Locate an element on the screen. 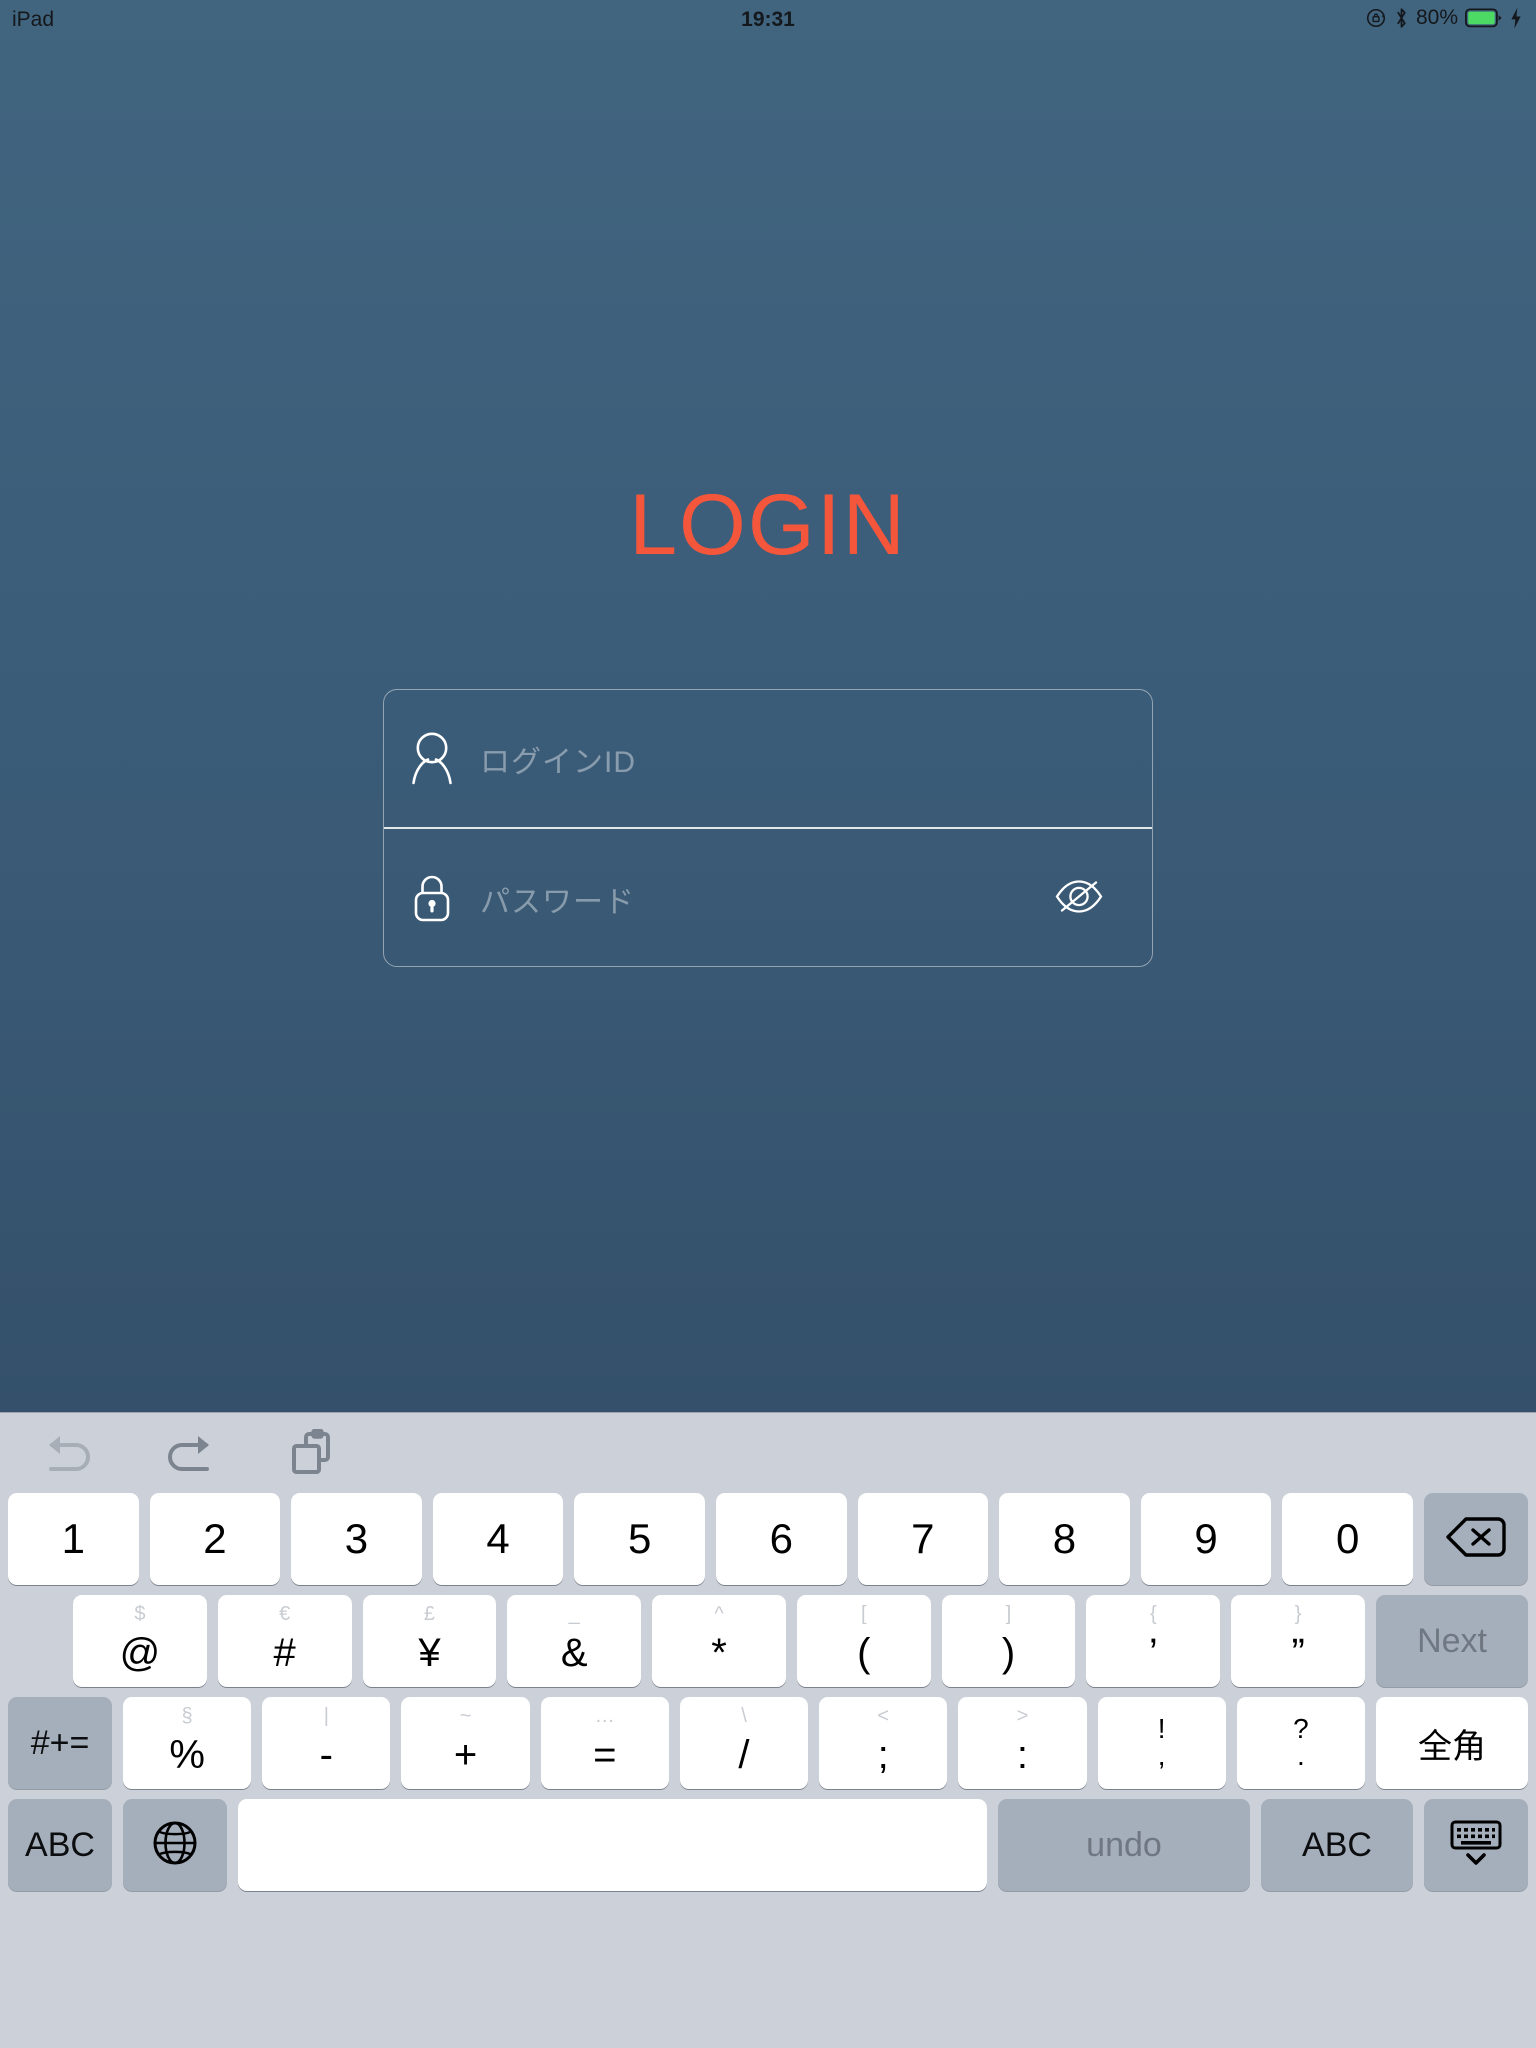  next-key: Next is located at coordinates (1452, 1641).